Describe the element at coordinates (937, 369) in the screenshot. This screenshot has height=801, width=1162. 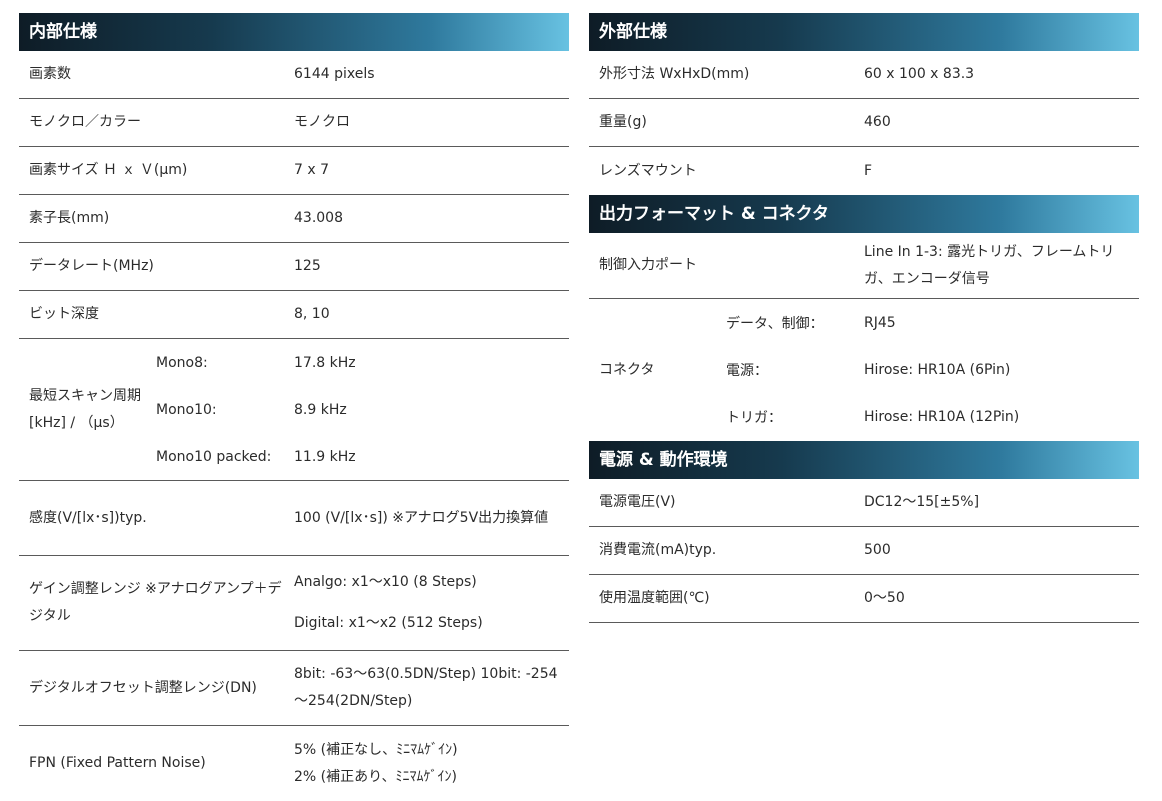
I see `connector-value: Hirose: HR10A (6Pin)` at that location.